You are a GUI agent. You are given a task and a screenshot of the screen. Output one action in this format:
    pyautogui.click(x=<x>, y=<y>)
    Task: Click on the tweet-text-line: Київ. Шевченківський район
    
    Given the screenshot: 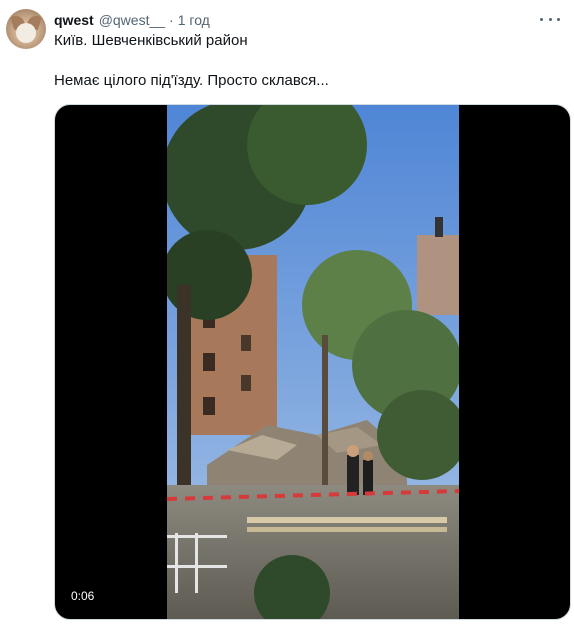 What is the action you would take?
    pyautogui.click(x=151, y=40)
    